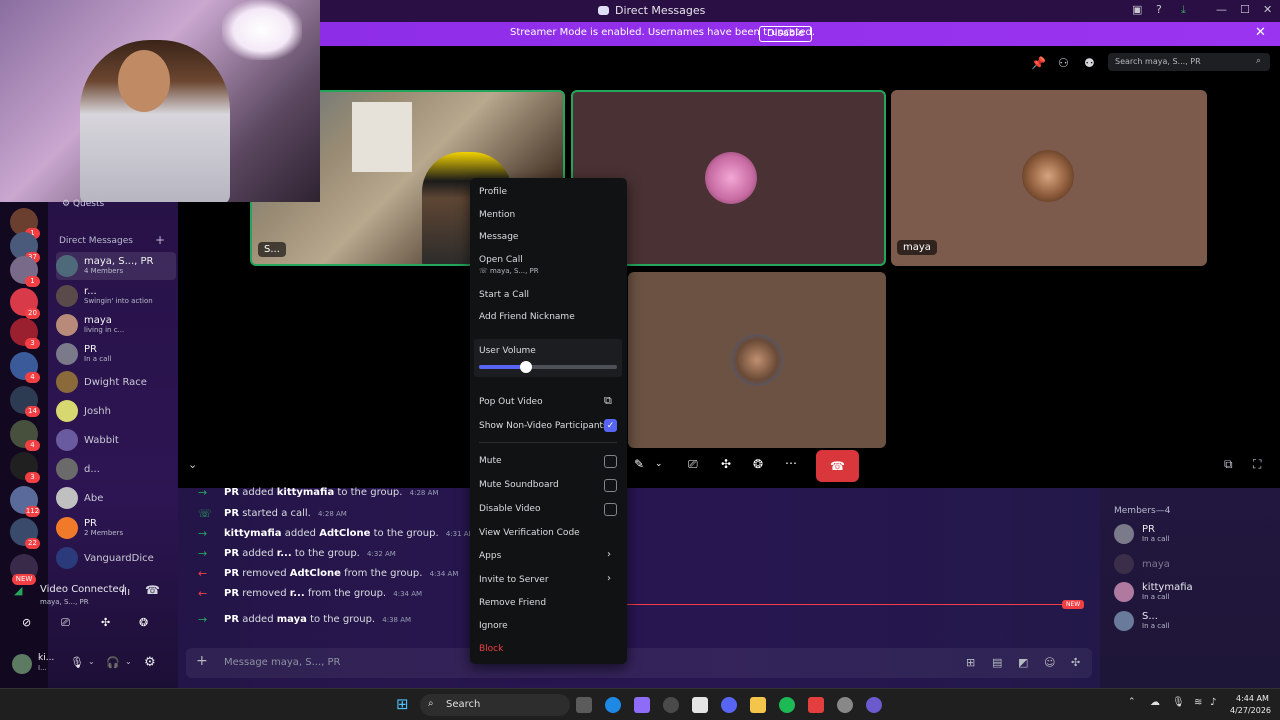 The image size is (1280, 720). What do you see at coordinates (116, 266) in the screenshot?
I see `dm-item: maya, S..., PR 4 Members` at bounding box center [116, 266].